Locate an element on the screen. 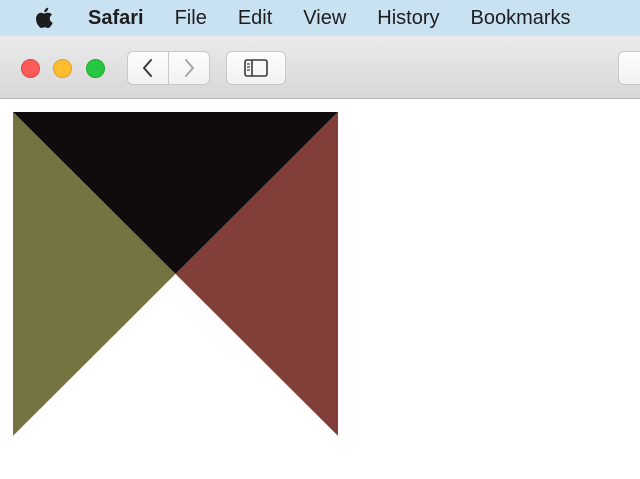 Image resolution: width=640 pixels, height=479 pixels. chevron-left-icon is located at coordinates (147, 68).